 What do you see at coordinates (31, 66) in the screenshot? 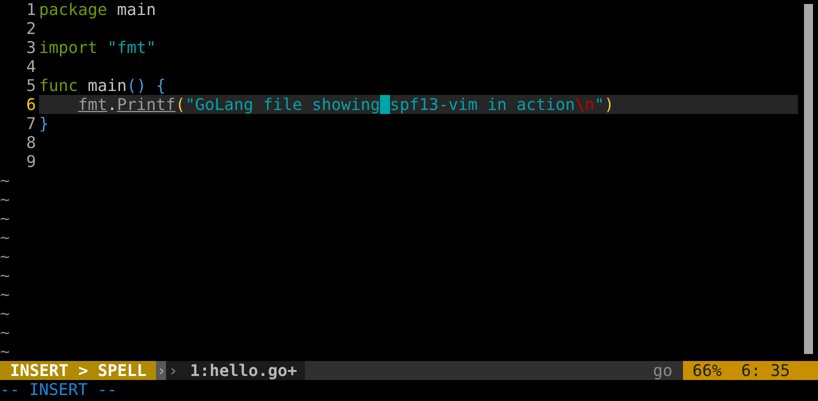
I see `line-number: 4` at bounding box center [31, 66].